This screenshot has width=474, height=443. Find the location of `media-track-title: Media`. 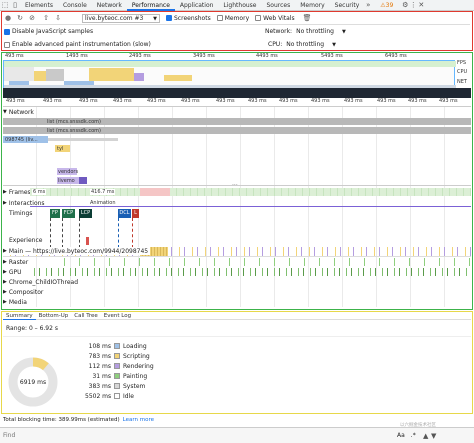

media-track-title: Media is located at coordinates (17, 302).